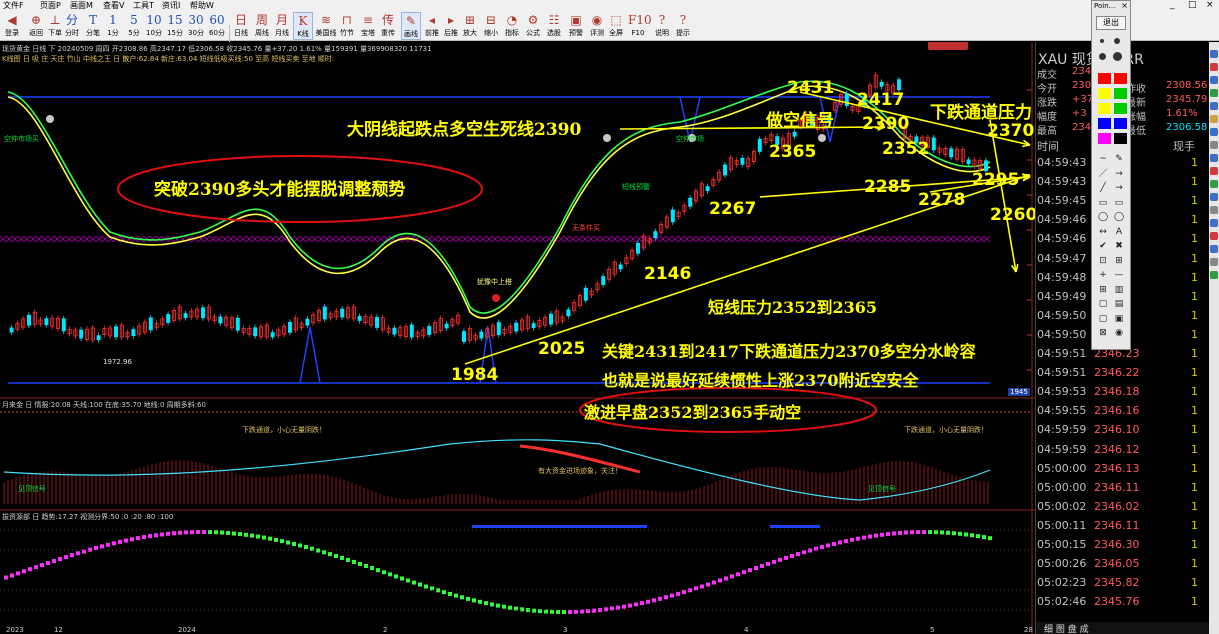 The height and width of the screenshot is (634, 1219). What do you see at coordinates (202, 5) in the screenshot?
I see `menu-help: 帮助W` at bounding box center [202, 5].